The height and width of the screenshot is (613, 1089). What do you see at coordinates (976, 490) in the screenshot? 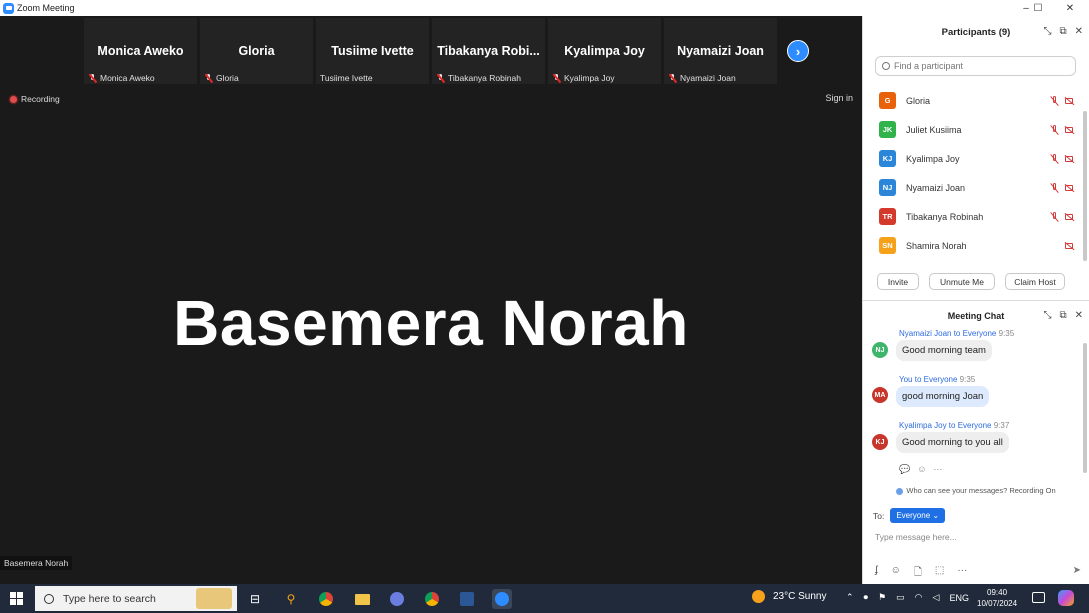
I see `chat-privacy-notice: Who can see your messages? Recording On` at bounding box center [976, 490].